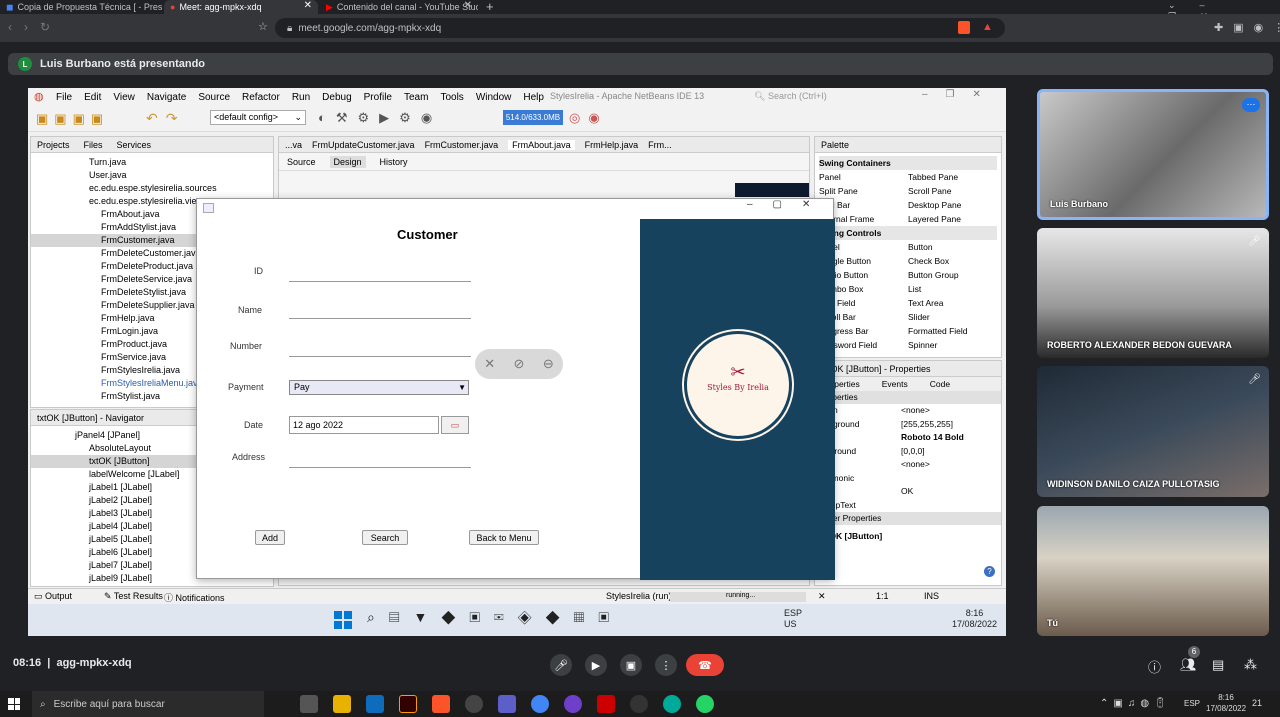 This screenshot has height=717, width=1280. I want to click on config-select: <default config> ⌄, so click(258, 117).